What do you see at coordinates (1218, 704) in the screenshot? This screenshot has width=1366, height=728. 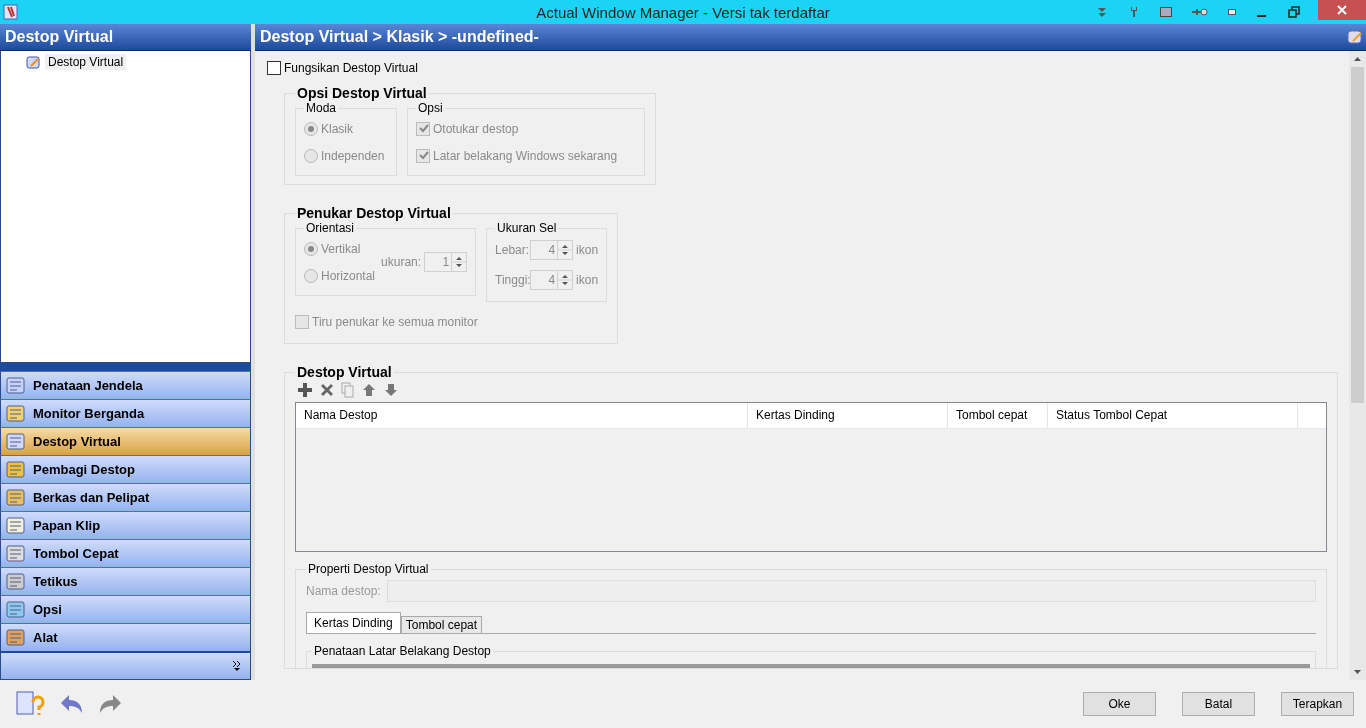 I see `dialog-button: Batal` at bounding box center [1218, 704].